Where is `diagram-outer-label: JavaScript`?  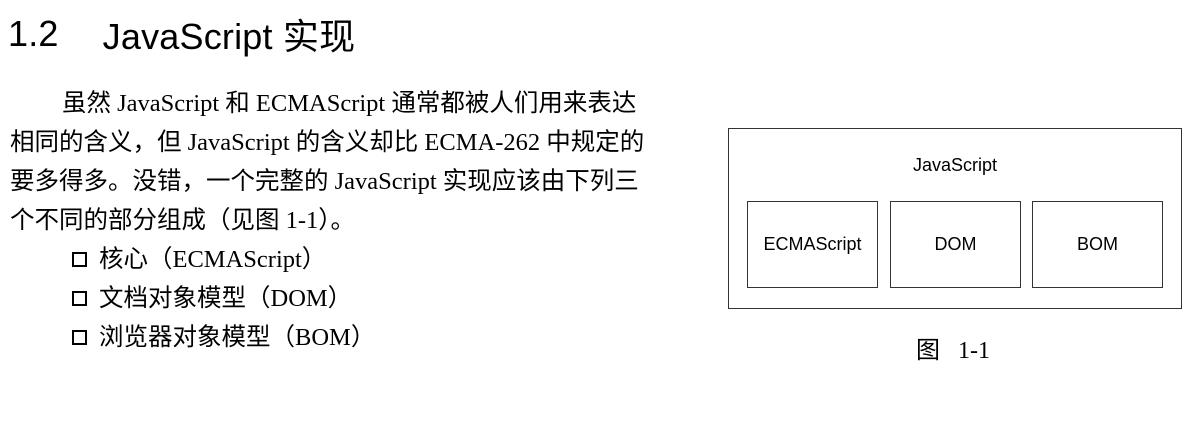 diagram-outer-label: JavaScript is located at coordinates (955, 165).